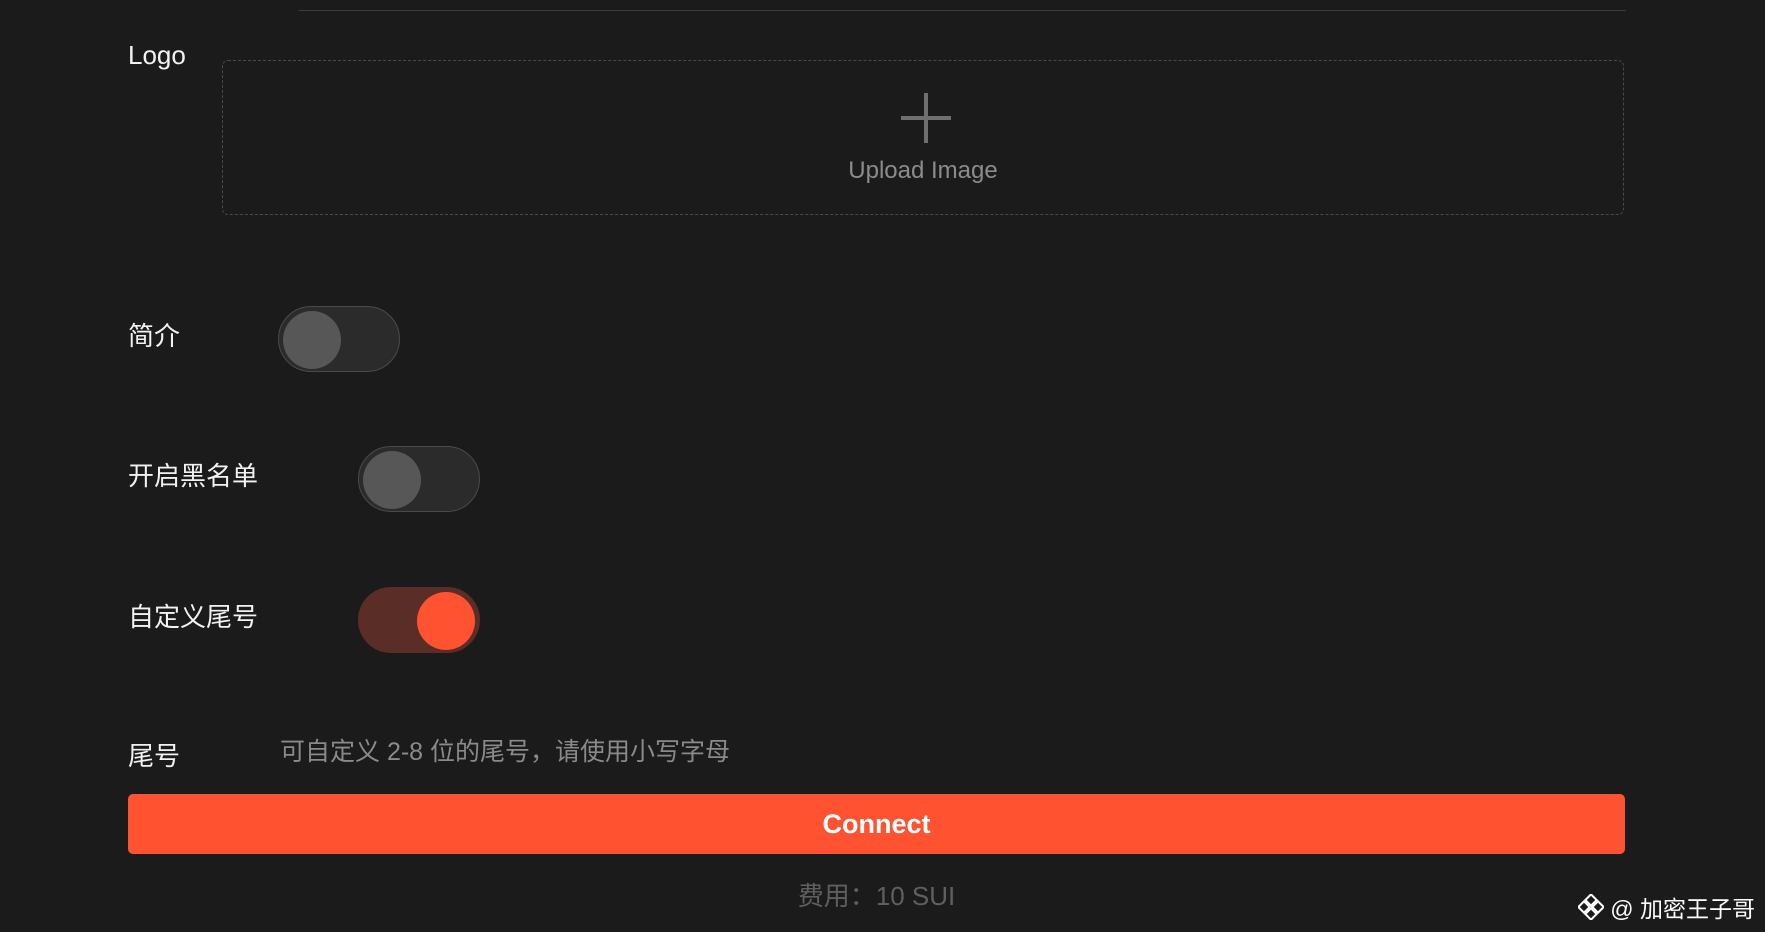 The height and width of the screenshot is (932, 1765). I want to click on binance-logo-icon, so click(1591, 907).